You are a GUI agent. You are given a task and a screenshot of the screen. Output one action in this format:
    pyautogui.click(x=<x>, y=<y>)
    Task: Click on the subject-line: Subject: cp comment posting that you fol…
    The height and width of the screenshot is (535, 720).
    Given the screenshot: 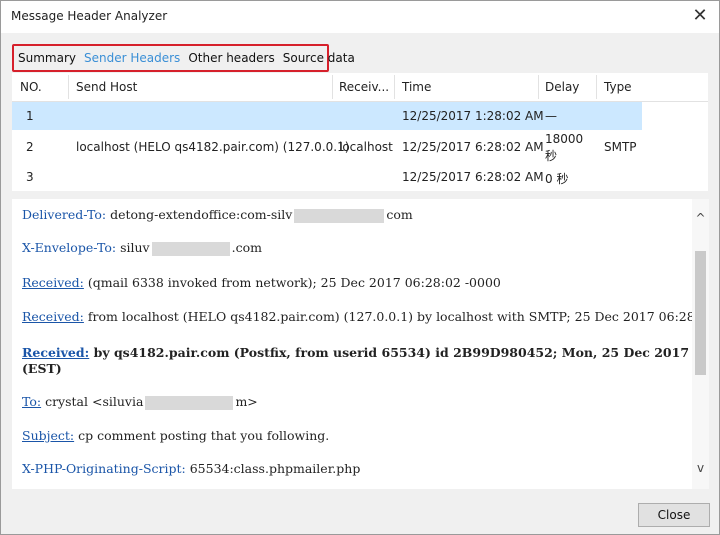 What is the action you would take?
    pyautogui.click(x=175, y=435)
    